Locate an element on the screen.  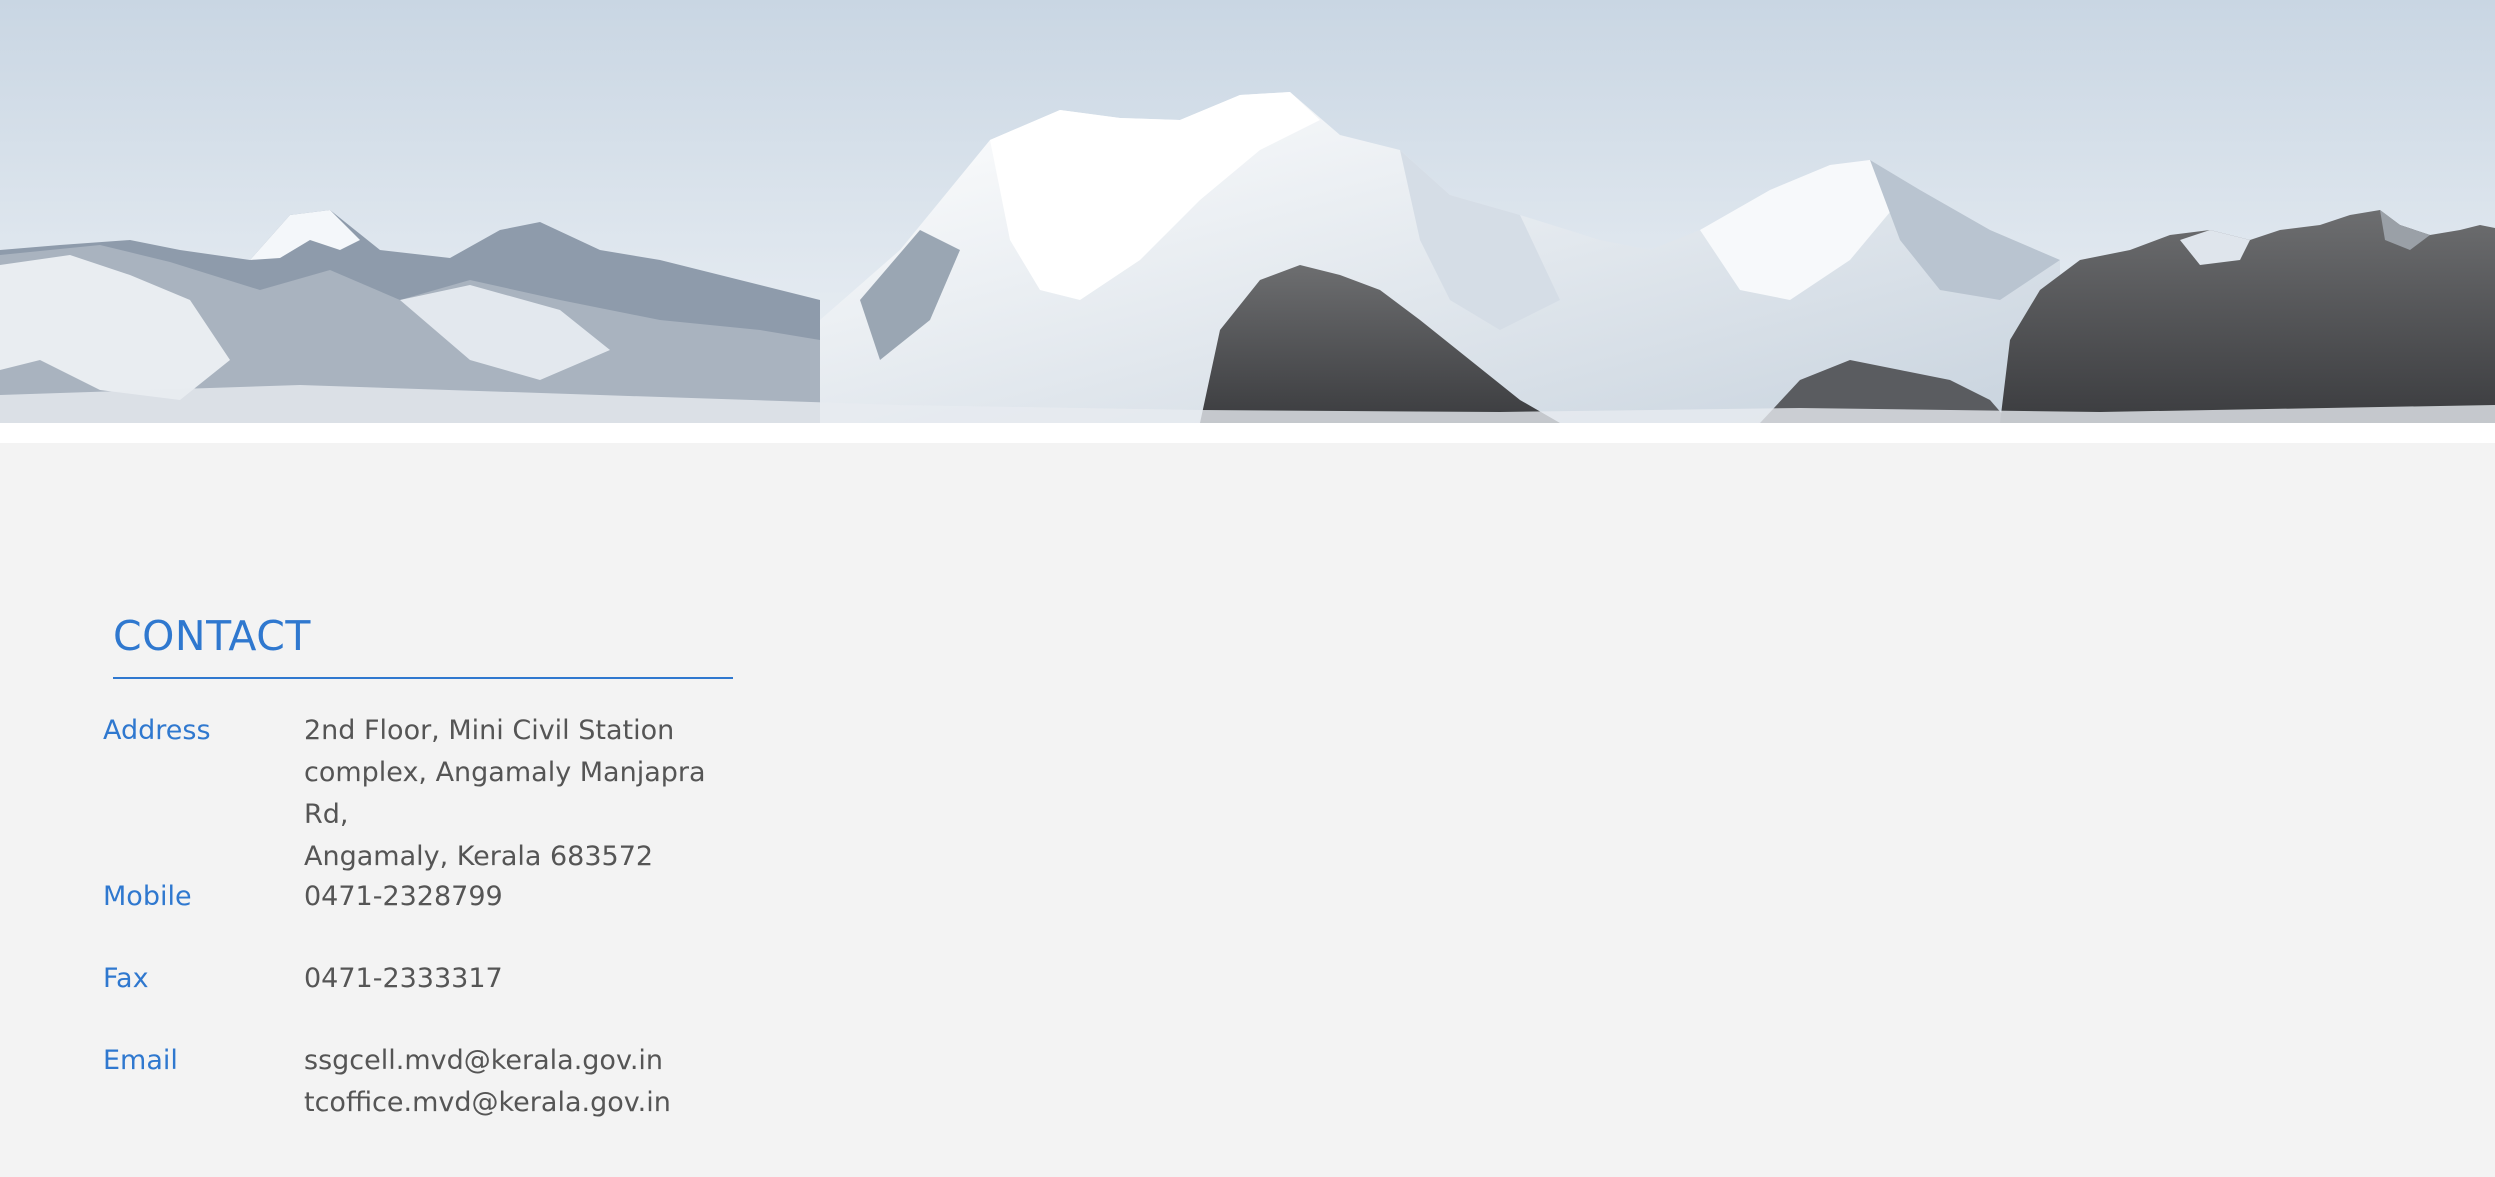
mobile-value: 0471-2328799 is located at coordinates (403, 896).